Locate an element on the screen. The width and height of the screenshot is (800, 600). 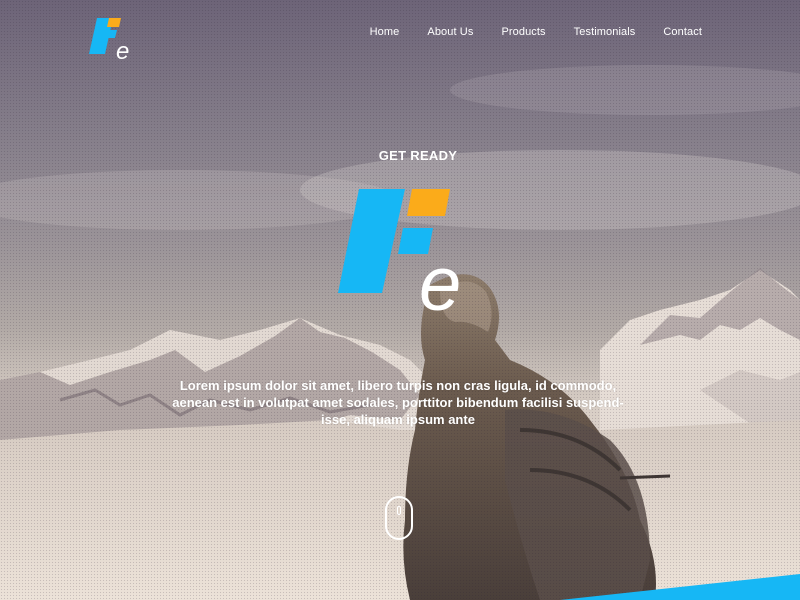
accent-stripe is located at coordinates (680, 587).